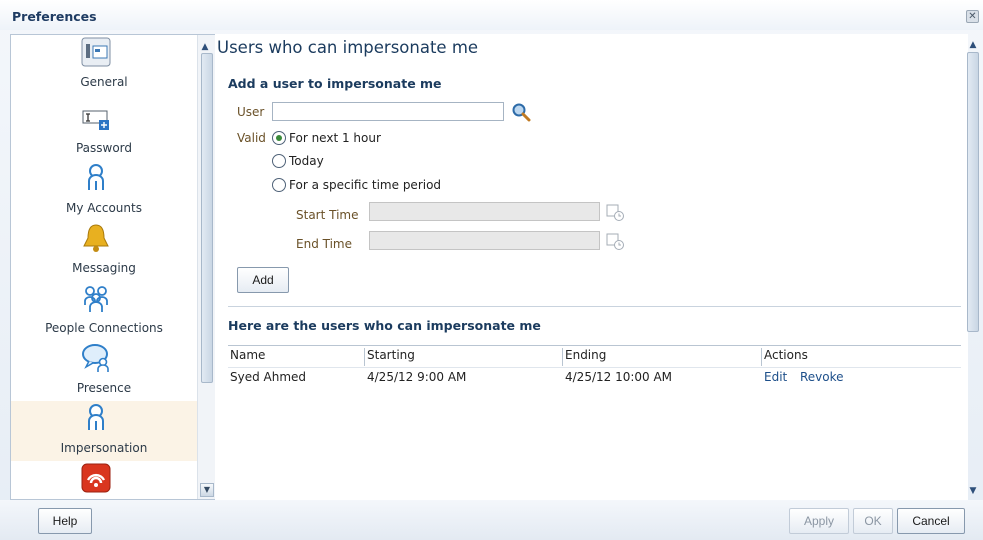 This screenshot has width=983, height=540. I want to click on radio-label-next-hour: For next 1 hour, so click(335, 138).